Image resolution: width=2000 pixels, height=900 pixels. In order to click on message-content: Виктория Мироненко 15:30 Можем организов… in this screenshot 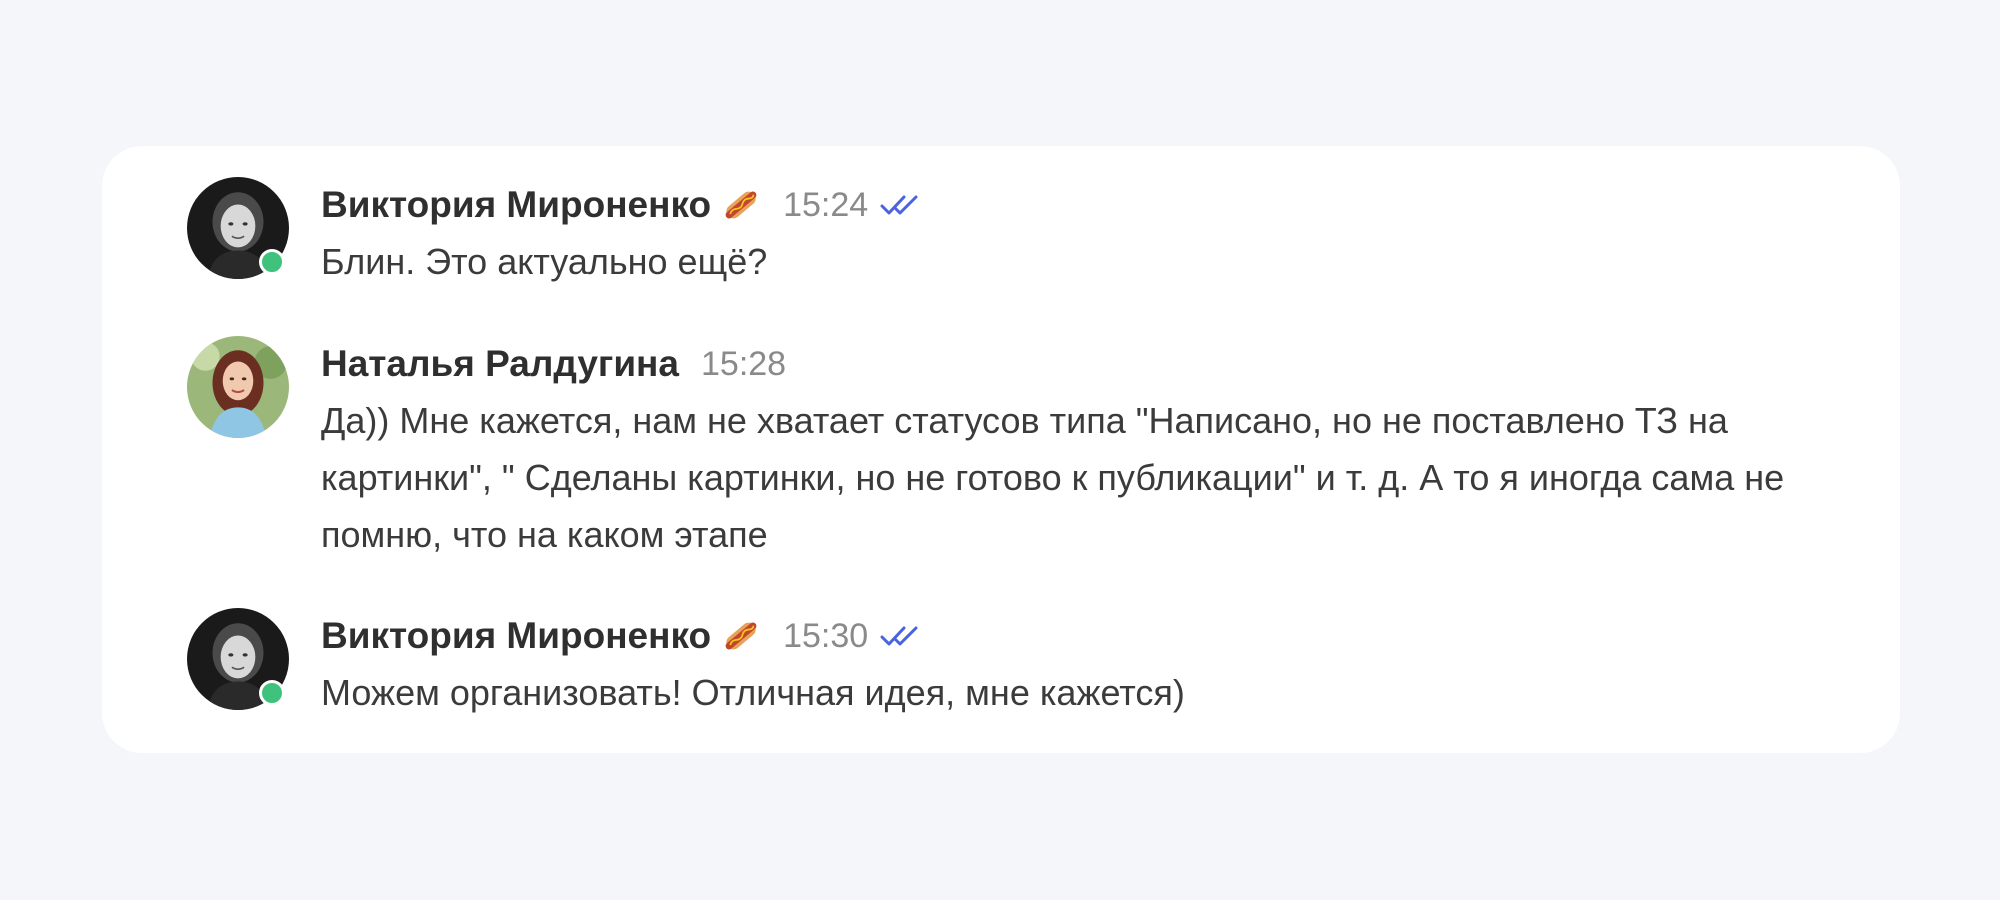, I will do `click(1100, 664)`.